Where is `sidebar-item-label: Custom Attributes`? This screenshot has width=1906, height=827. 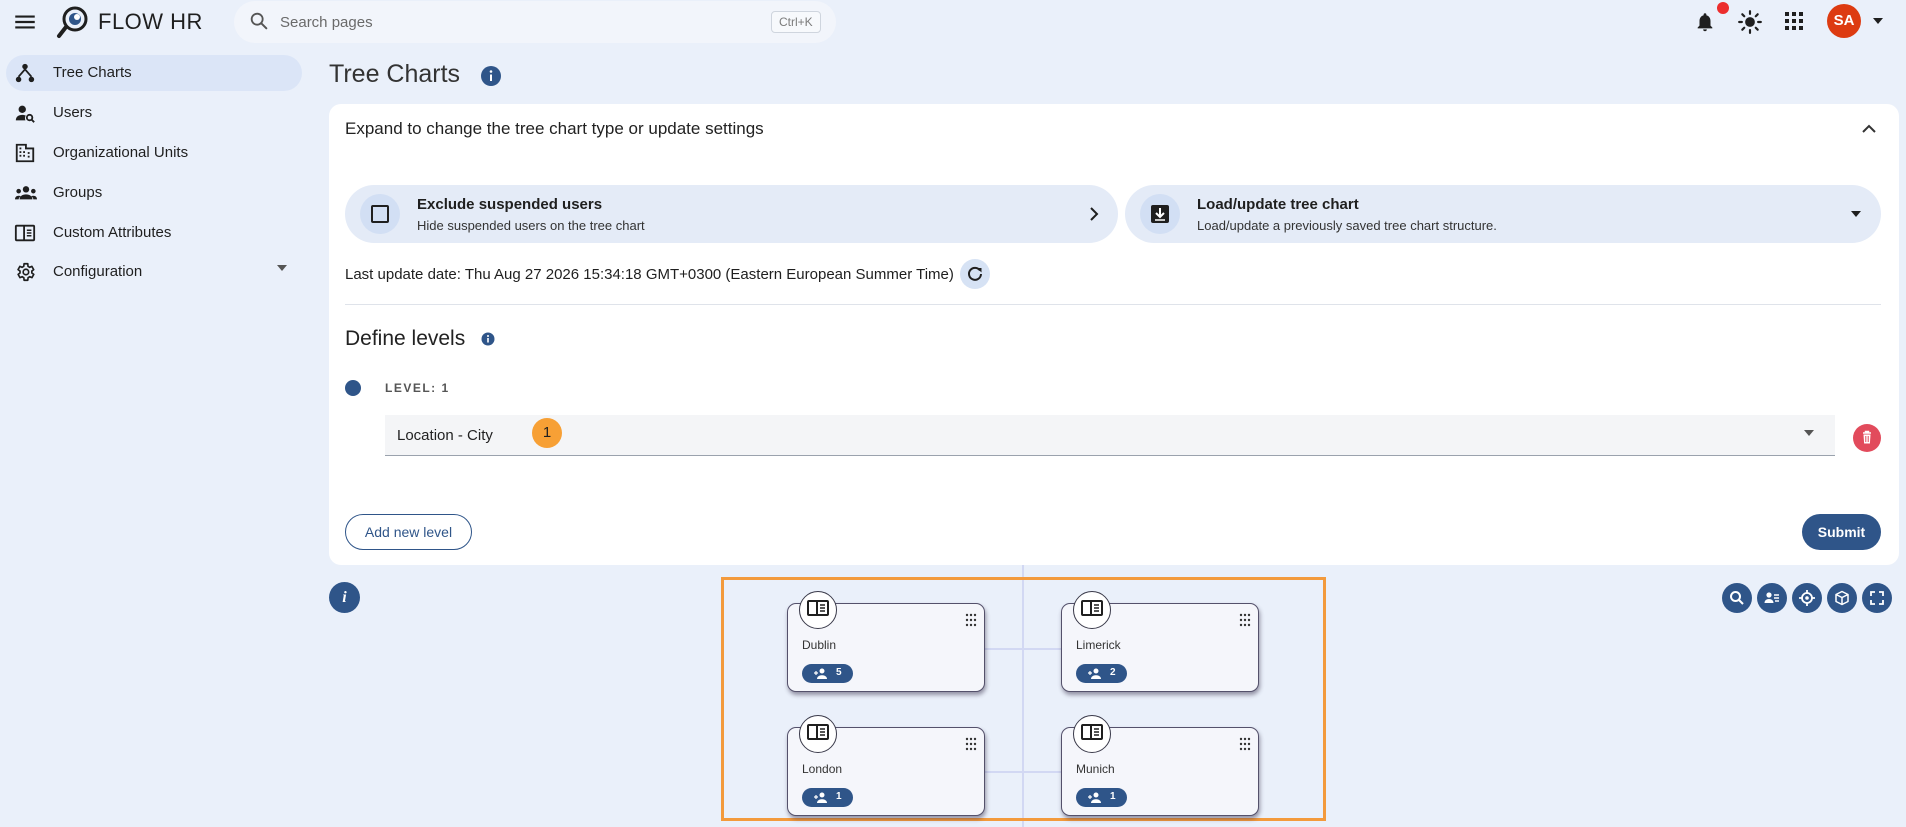 sidebar-item-label: Custom Attributes is located at coordinates (112, 232).